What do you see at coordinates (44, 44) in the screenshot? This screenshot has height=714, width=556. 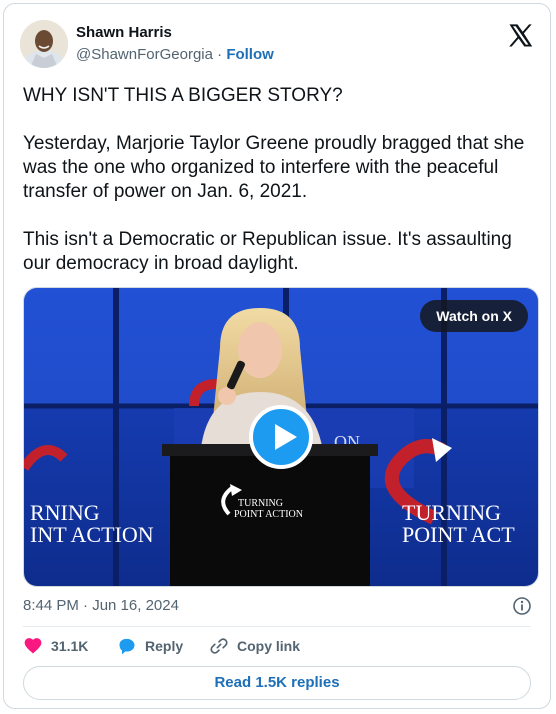 I see `avatar` at bounding box center [44, 44].